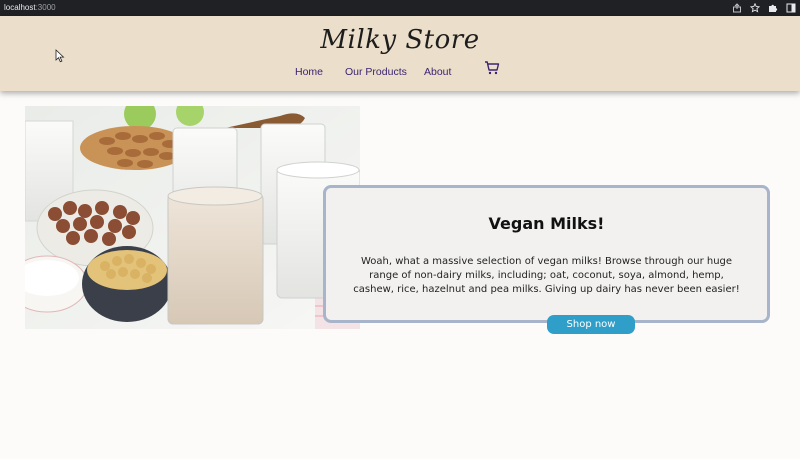 The image size is (800, 459). What do you see at coordinates (790, 8) in the screenshot?
I see `sidebar-icon` at bounding box center [790, 8].